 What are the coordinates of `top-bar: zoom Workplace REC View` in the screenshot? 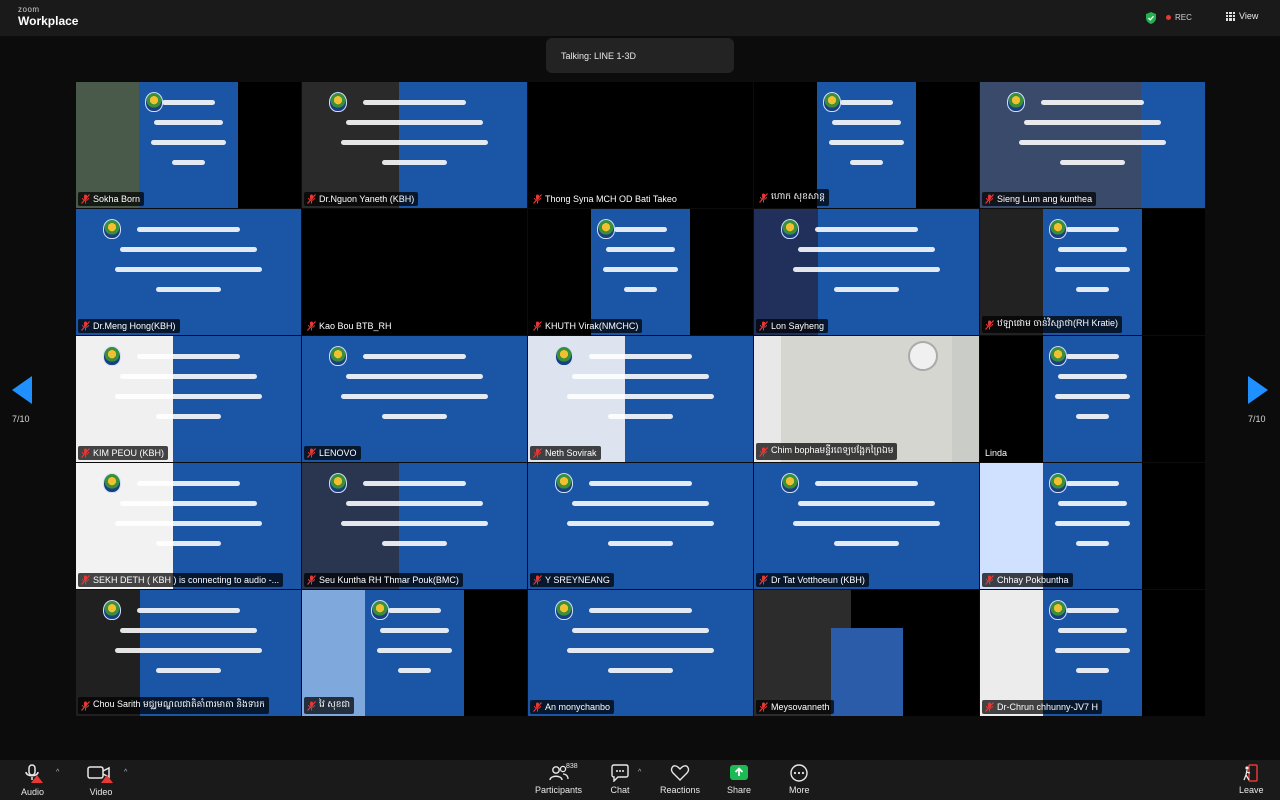 It's located at (640, 18).